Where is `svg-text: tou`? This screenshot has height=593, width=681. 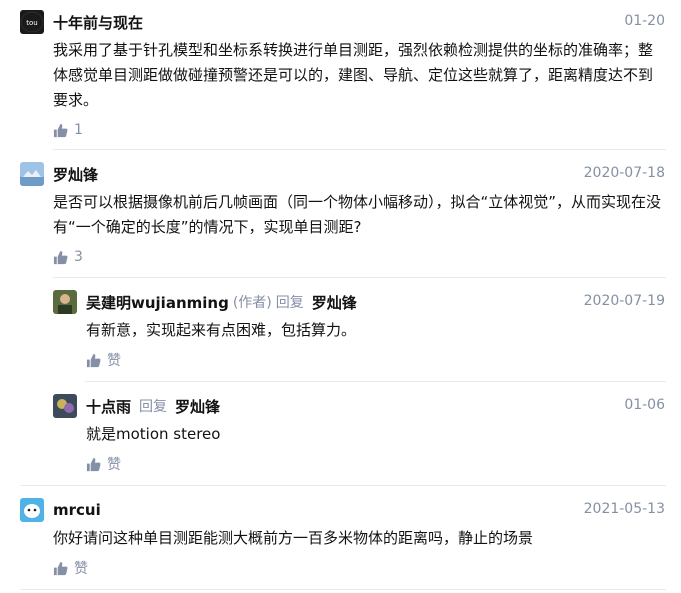 svg-text: tou is located at coordinates (31, 23).